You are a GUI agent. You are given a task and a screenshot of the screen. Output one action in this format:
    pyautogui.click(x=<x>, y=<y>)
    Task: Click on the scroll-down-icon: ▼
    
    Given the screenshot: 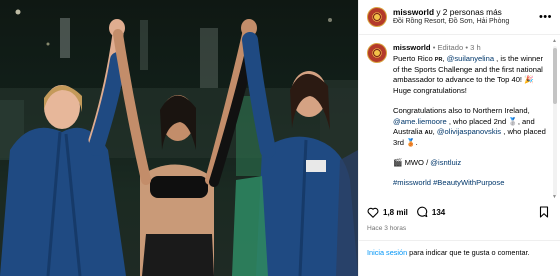 What is the action you would take?
    pyautogui.click(x=554, y=197)
    